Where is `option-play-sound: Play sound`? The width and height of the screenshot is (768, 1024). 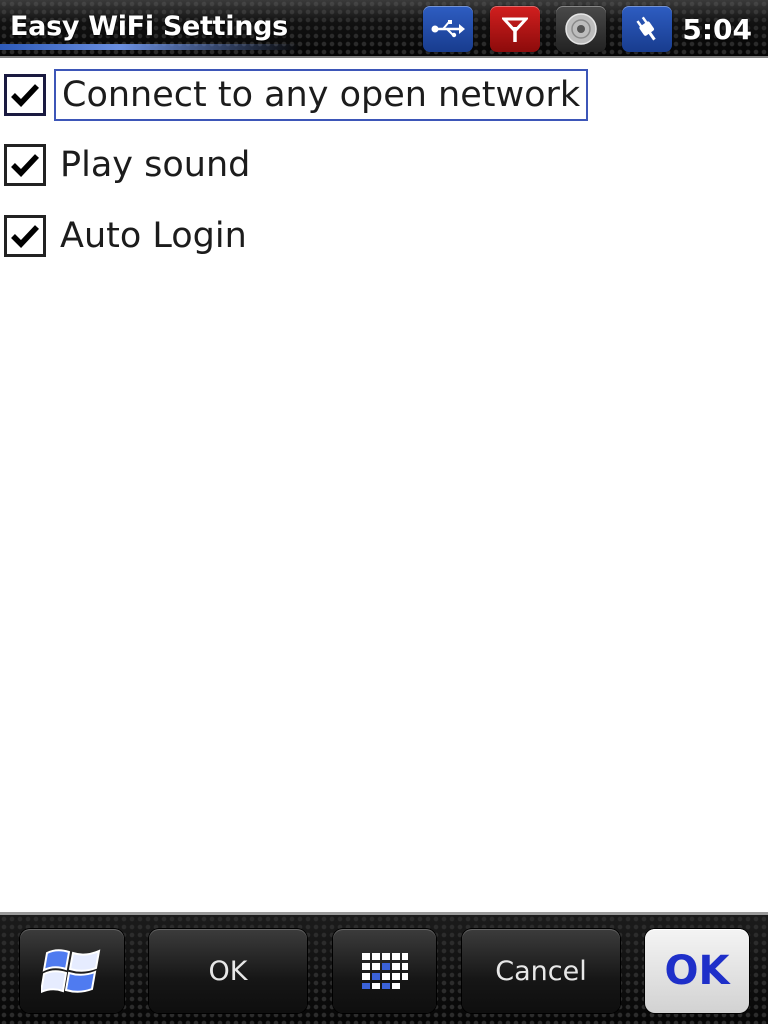 option-play-sound: Play sound is located at coordinates (125, 165).